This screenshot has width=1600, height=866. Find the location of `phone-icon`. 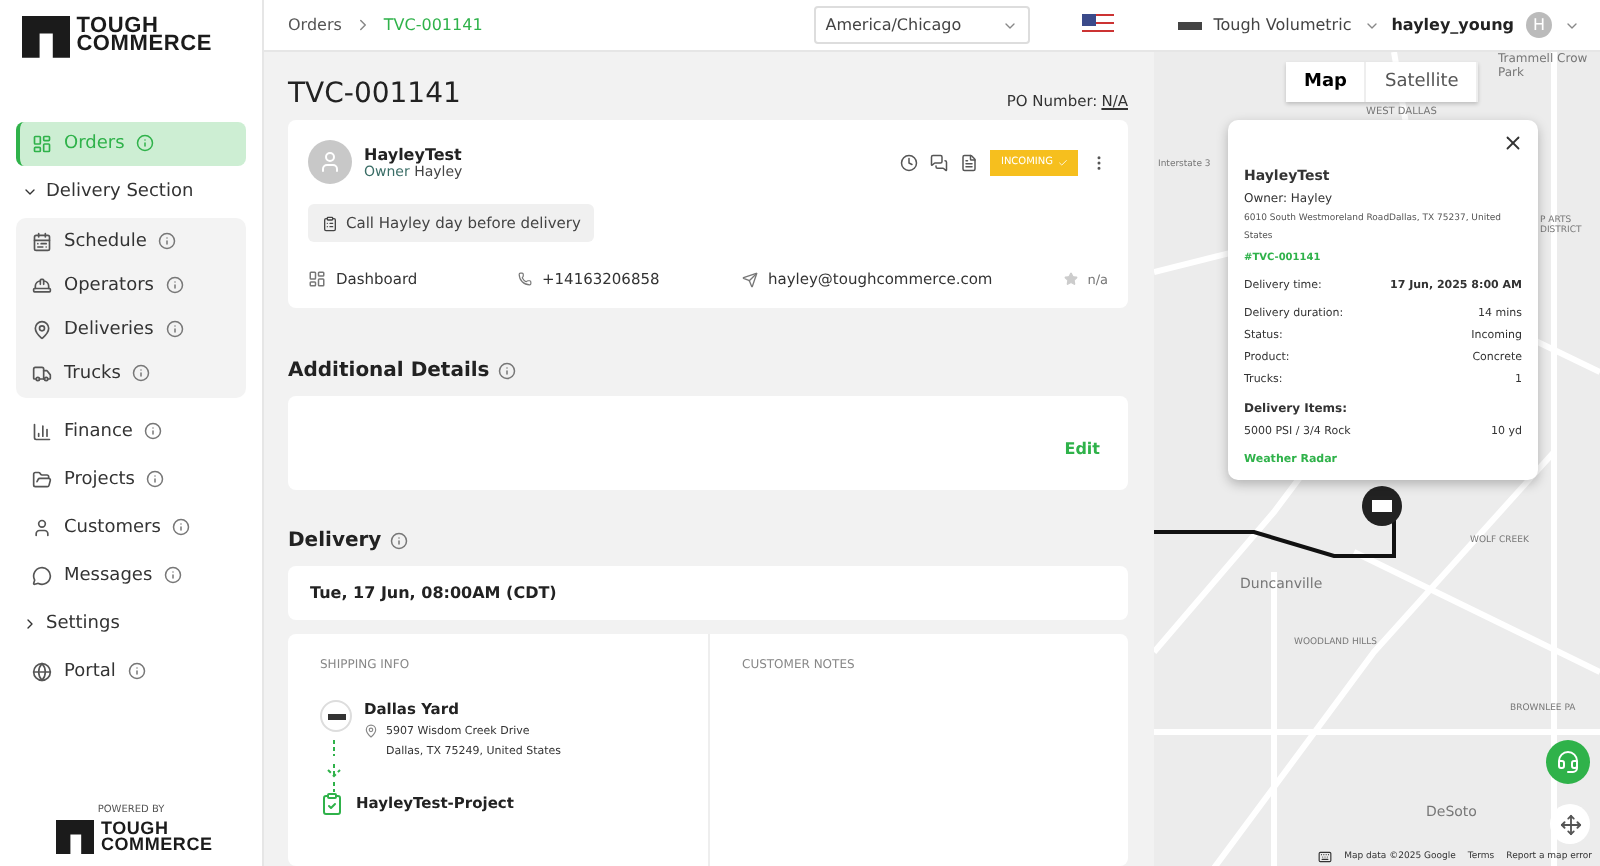

phone-icon is located at coordinates (525, 279).